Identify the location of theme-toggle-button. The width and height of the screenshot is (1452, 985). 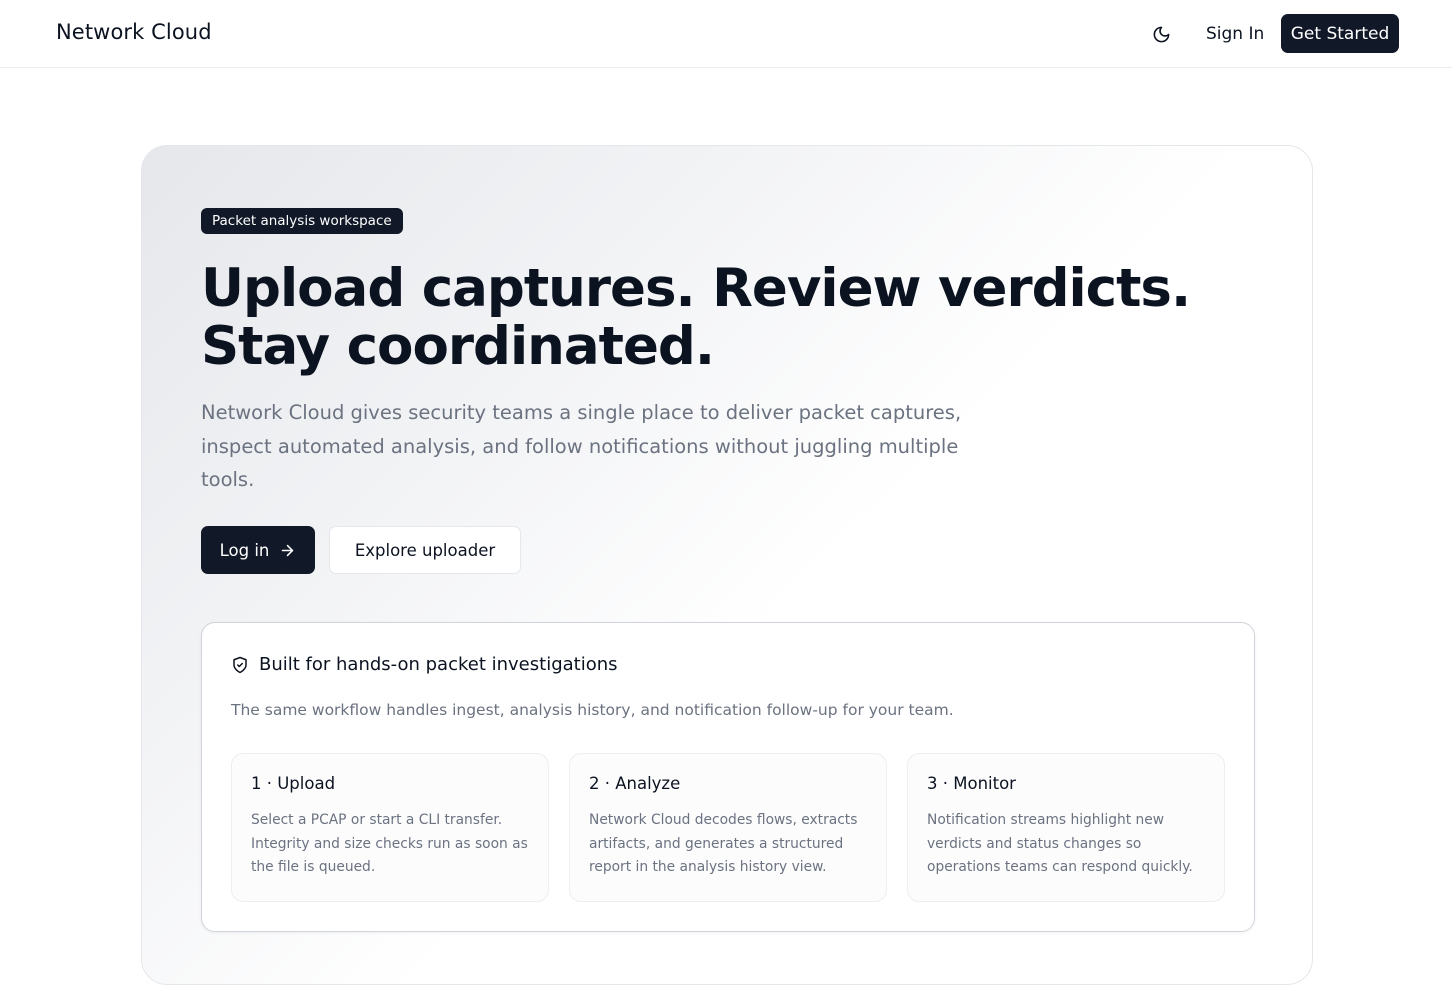
(1161, 34).